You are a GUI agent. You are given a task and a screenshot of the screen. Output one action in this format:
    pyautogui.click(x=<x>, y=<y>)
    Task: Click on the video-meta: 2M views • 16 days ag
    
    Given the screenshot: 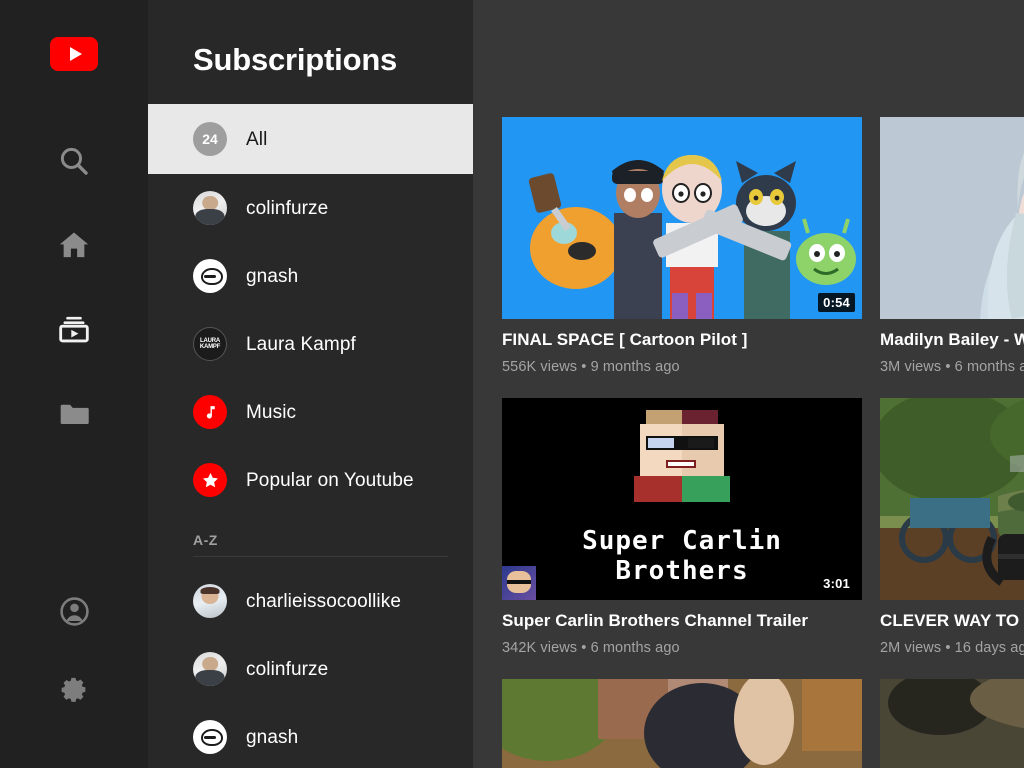 What is the action you would take?
    pyautogui.click(x=952, y=648)
    